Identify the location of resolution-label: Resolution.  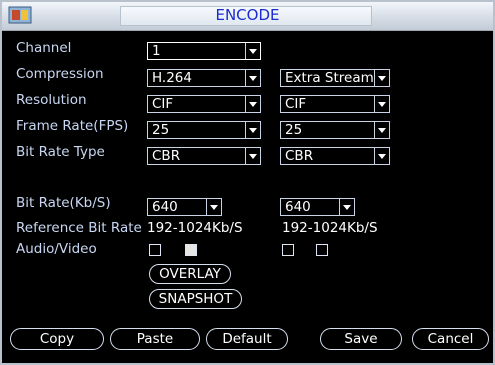
(51, 100).